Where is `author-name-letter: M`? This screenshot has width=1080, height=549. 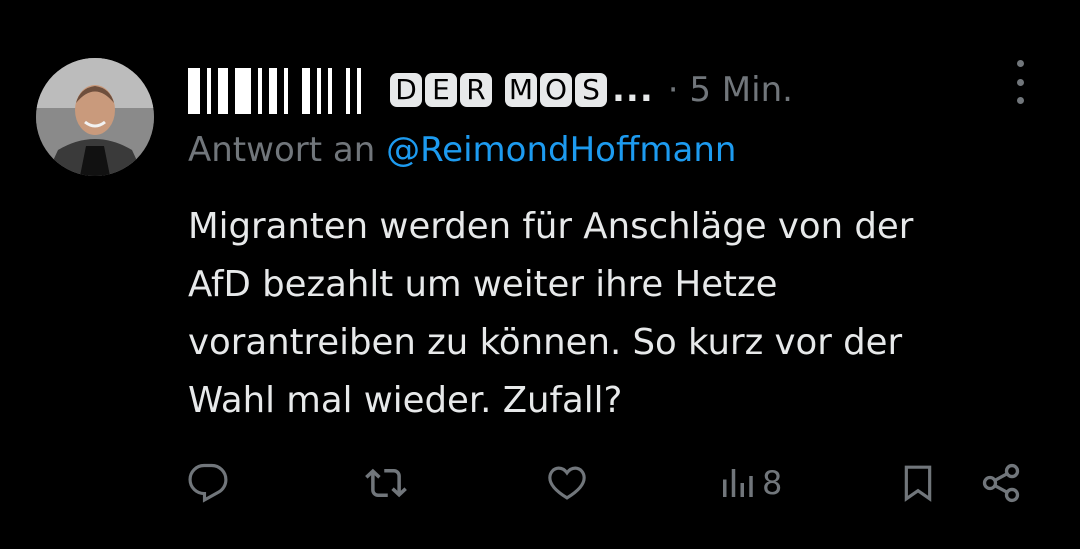 author-name-letter: M is located at coordinates (521, 90).